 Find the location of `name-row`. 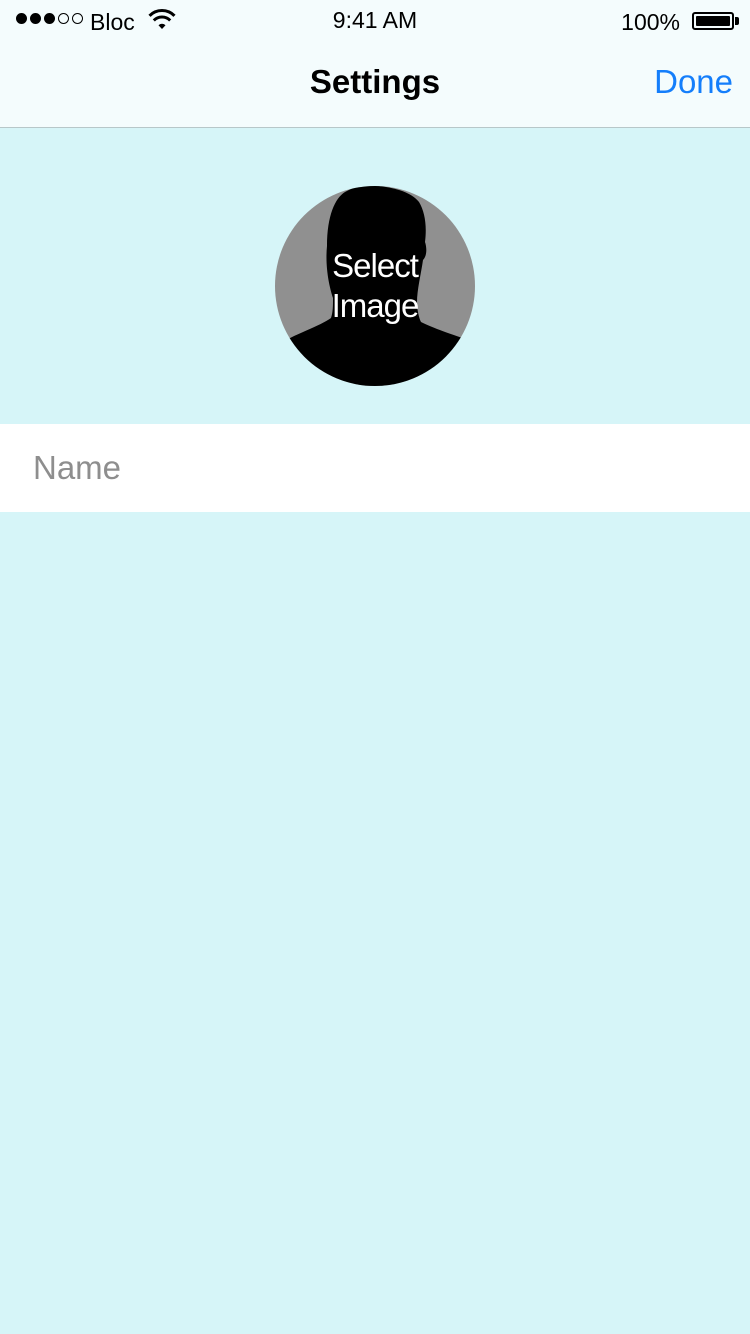

name-row is located at coordinates (375, 468).